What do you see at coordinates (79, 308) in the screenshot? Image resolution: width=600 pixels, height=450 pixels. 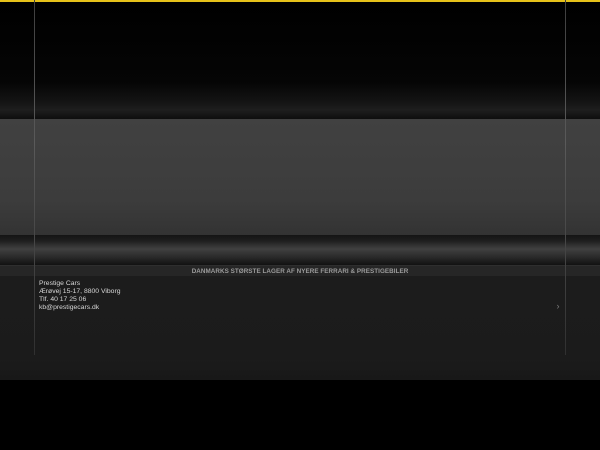 I see `email-link: kb@prestigecars.dk` at bounding box center [79, 308].